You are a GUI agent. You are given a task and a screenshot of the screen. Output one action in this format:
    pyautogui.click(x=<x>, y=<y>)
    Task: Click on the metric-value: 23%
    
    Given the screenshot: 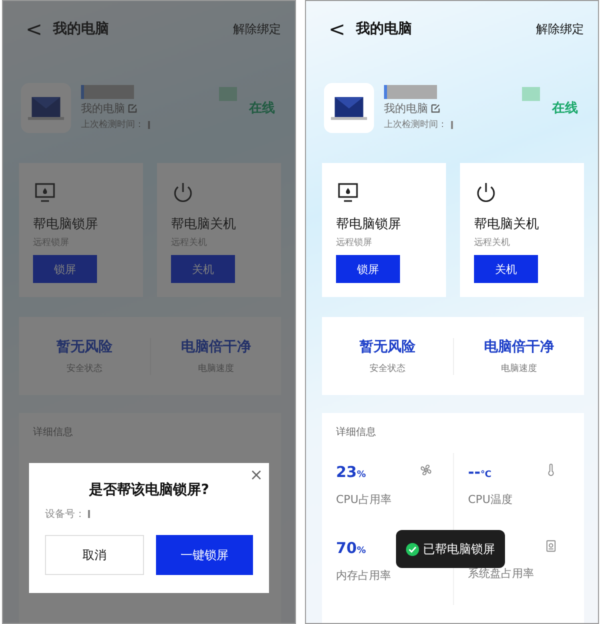 What is the action you would take?
    pyautogui.click(x=351, y=473)
    